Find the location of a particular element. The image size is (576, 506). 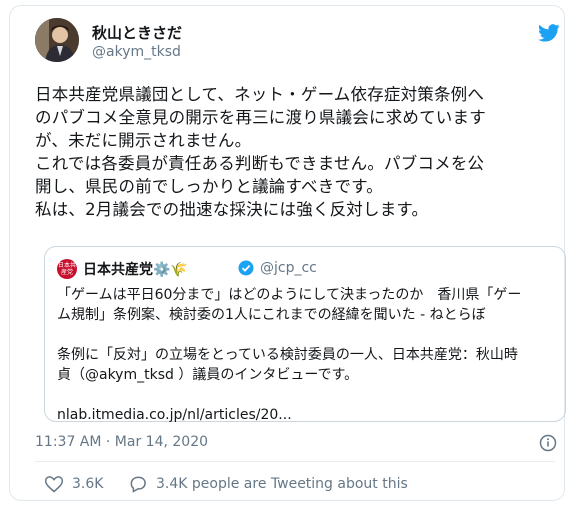

quoted-handle: @jcp_cc is located at coordinates (288, 268).